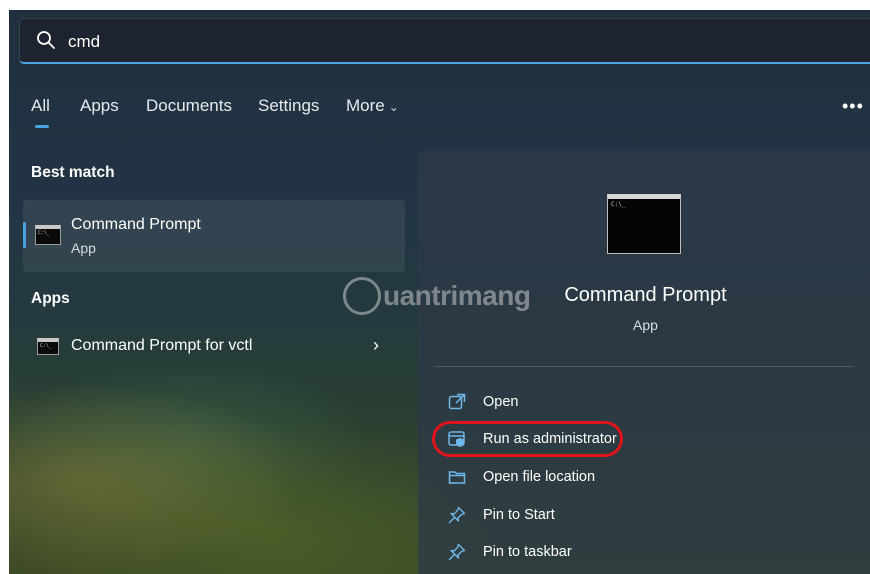  Describe the element at coordinates (527, 552) in the screenshot. I see `action-pin-to-taskbar-label: Pin to taskbar` at that location.